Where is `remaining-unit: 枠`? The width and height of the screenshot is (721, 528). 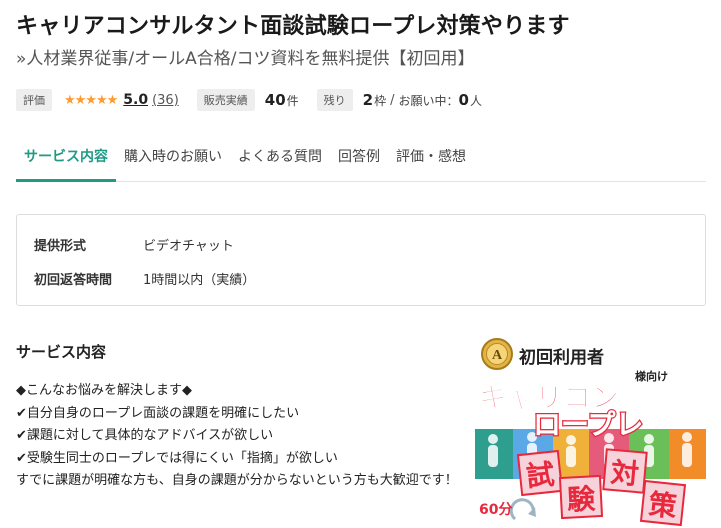
remaining-unit: 枠 is located at coordinates (380, 100).